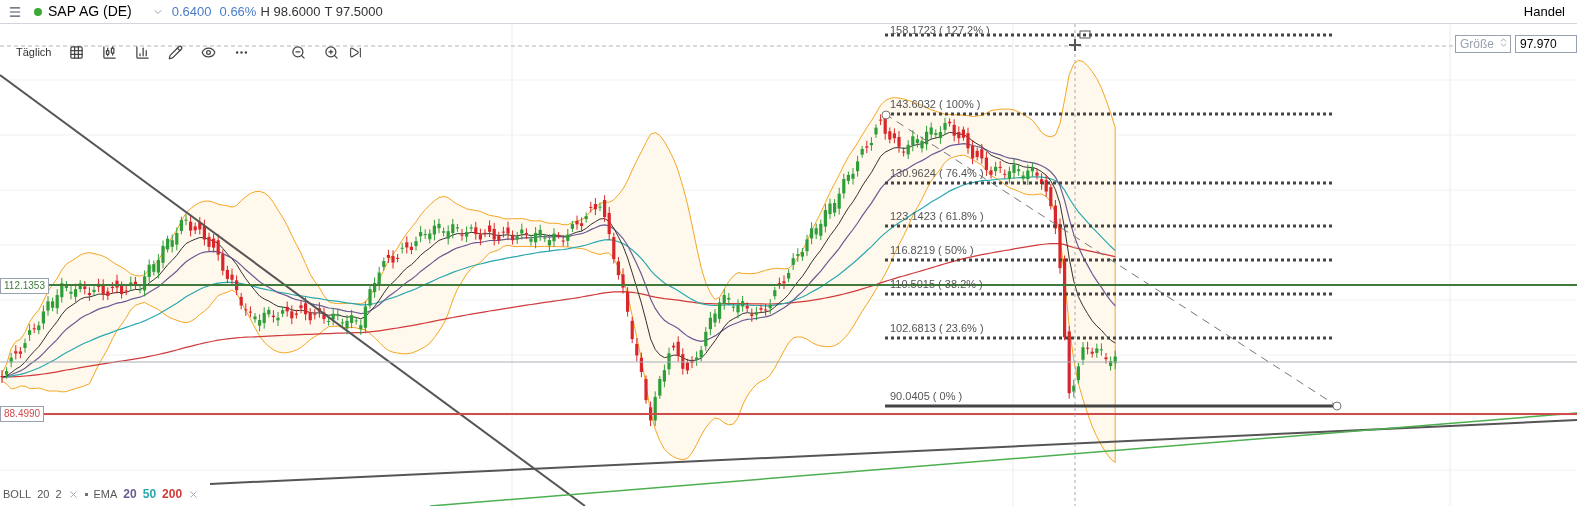  Describe the element at coordinates (1546, 43) in the screenshot. I see `price-field: 97.970` at that location.